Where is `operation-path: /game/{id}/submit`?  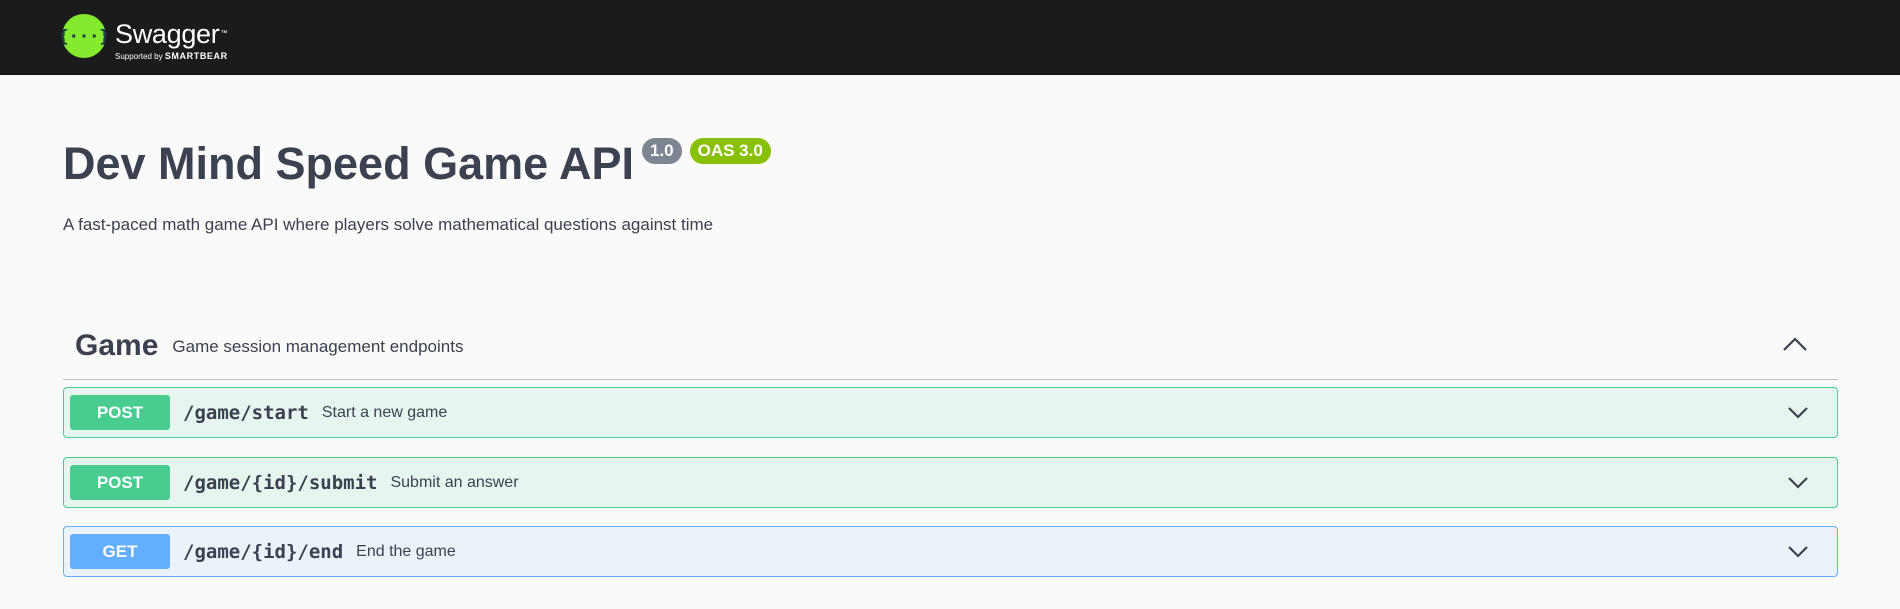 operation-path: /game/{id}/submit is located at coordinates (280, 482).